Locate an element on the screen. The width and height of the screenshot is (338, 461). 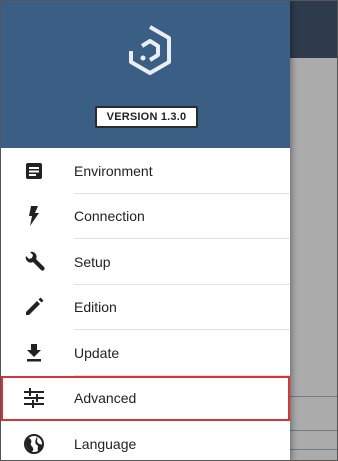
menu-item-label: Connection is located at coordinates (109, 216).